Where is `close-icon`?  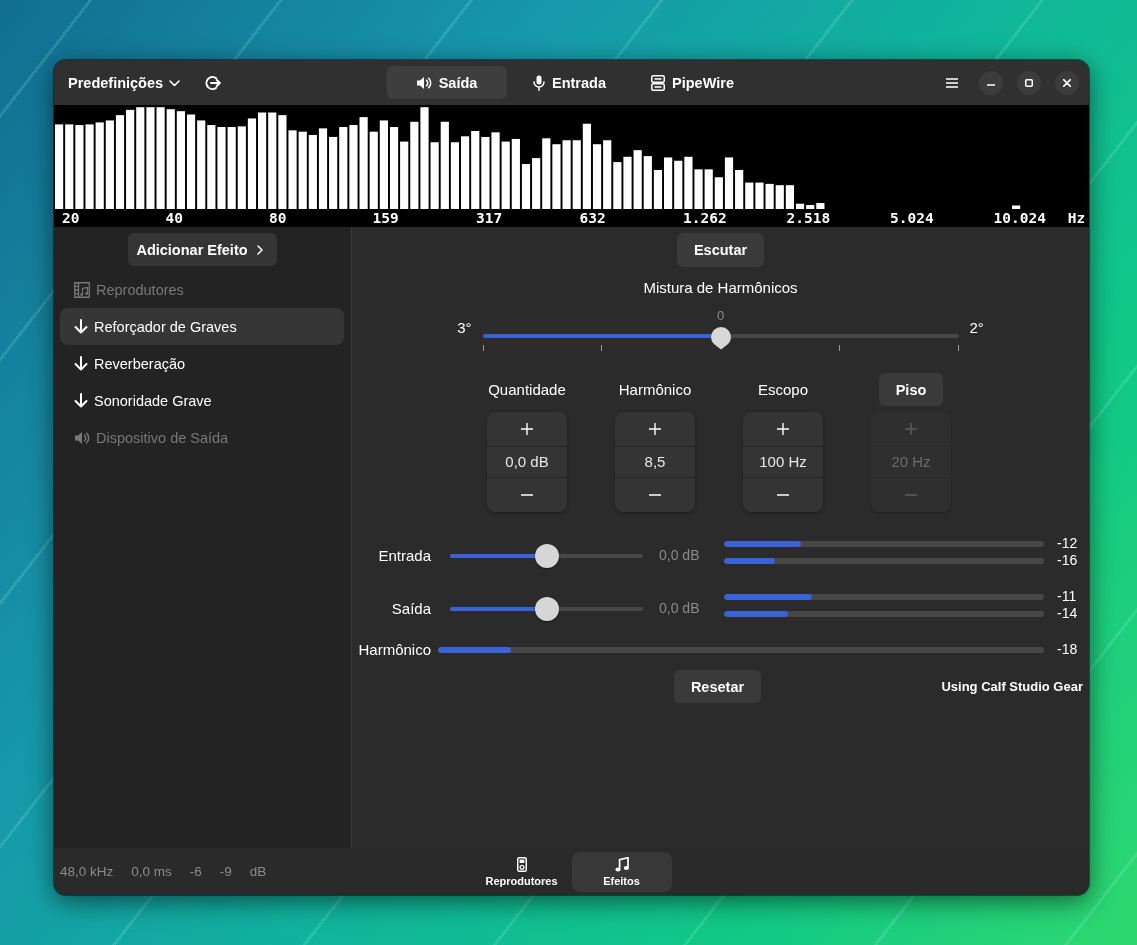
close-icon is located at coordinates (1067, 82).